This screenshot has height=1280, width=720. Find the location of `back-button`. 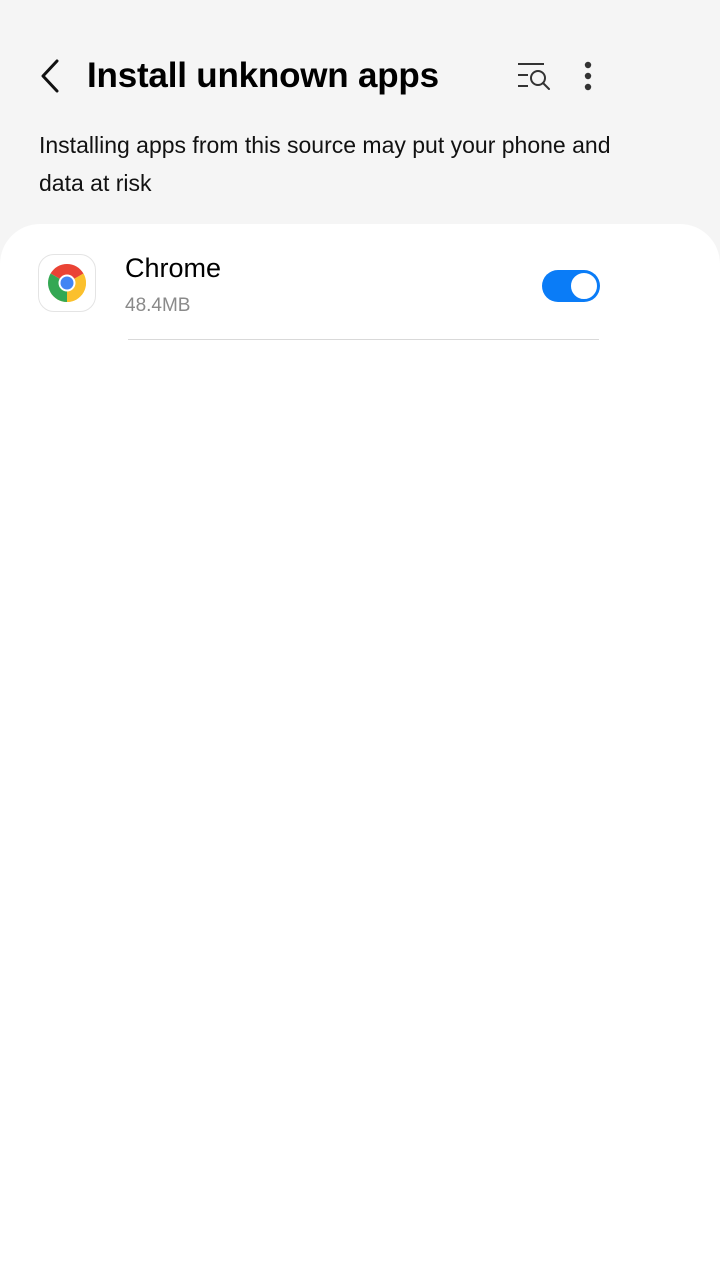

back-button is located at coordinates (50, 76).